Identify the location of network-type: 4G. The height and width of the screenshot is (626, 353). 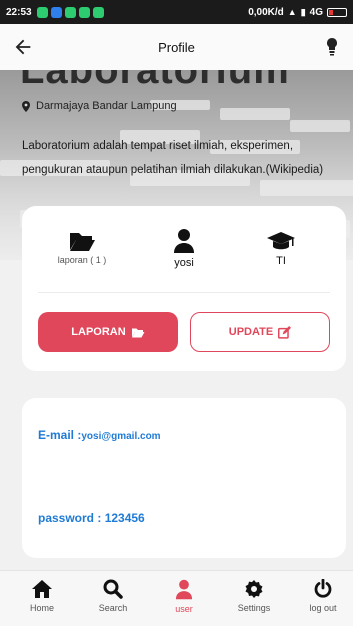
(316, 12).